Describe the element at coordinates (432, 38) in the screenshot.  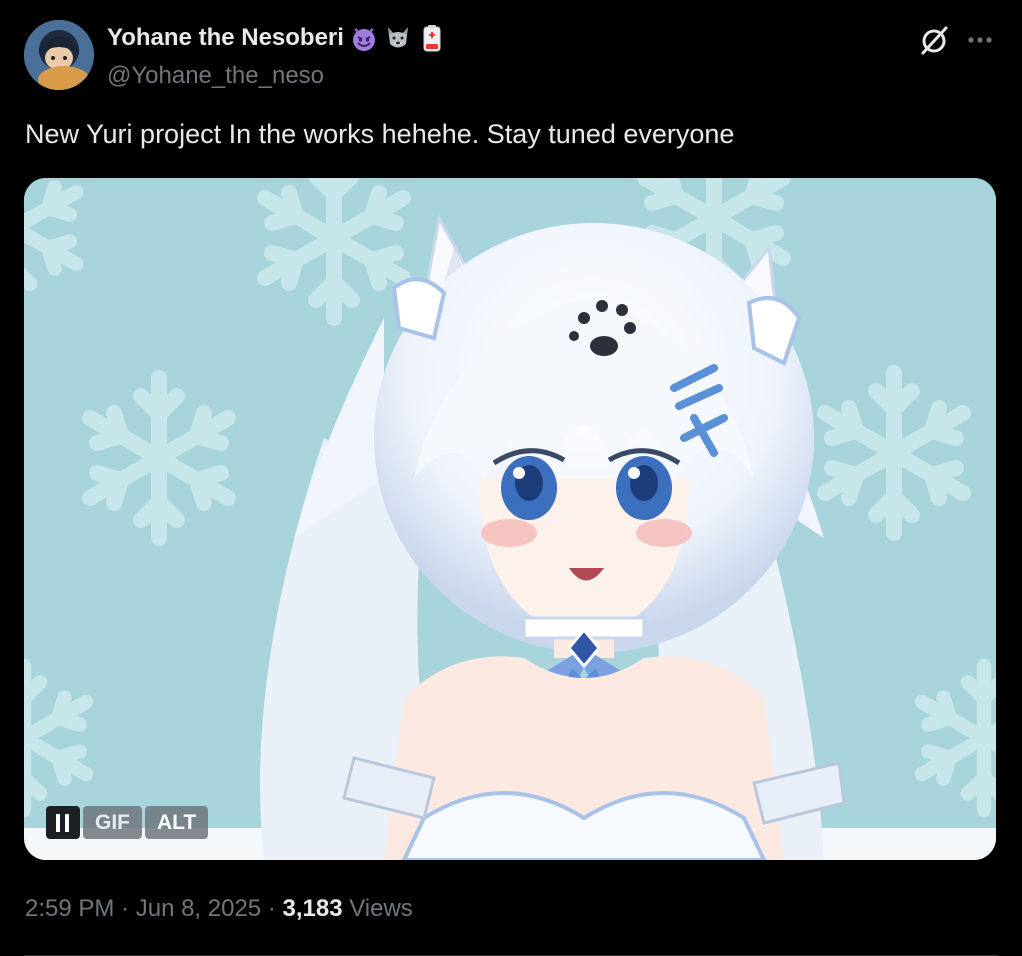
I see `low-battery-icon` at that location.